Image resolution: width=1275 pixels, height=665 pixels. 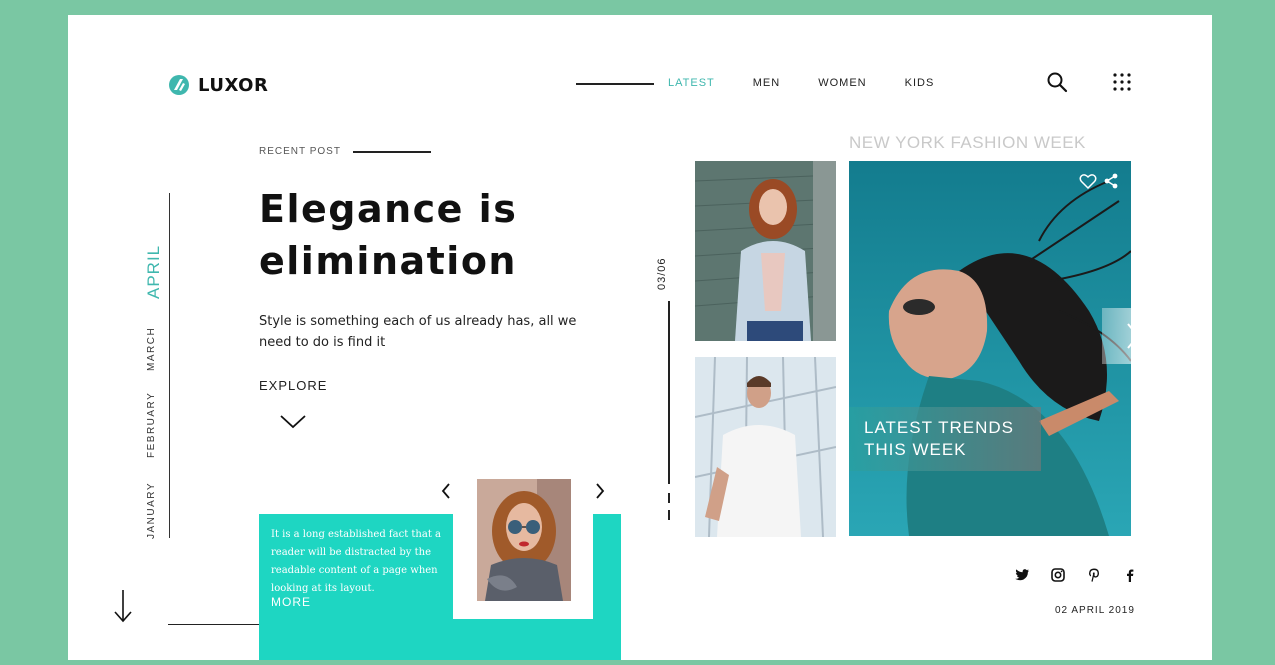 I want to click on nav-item-latest: LATEST, so click(x=691, y=83).